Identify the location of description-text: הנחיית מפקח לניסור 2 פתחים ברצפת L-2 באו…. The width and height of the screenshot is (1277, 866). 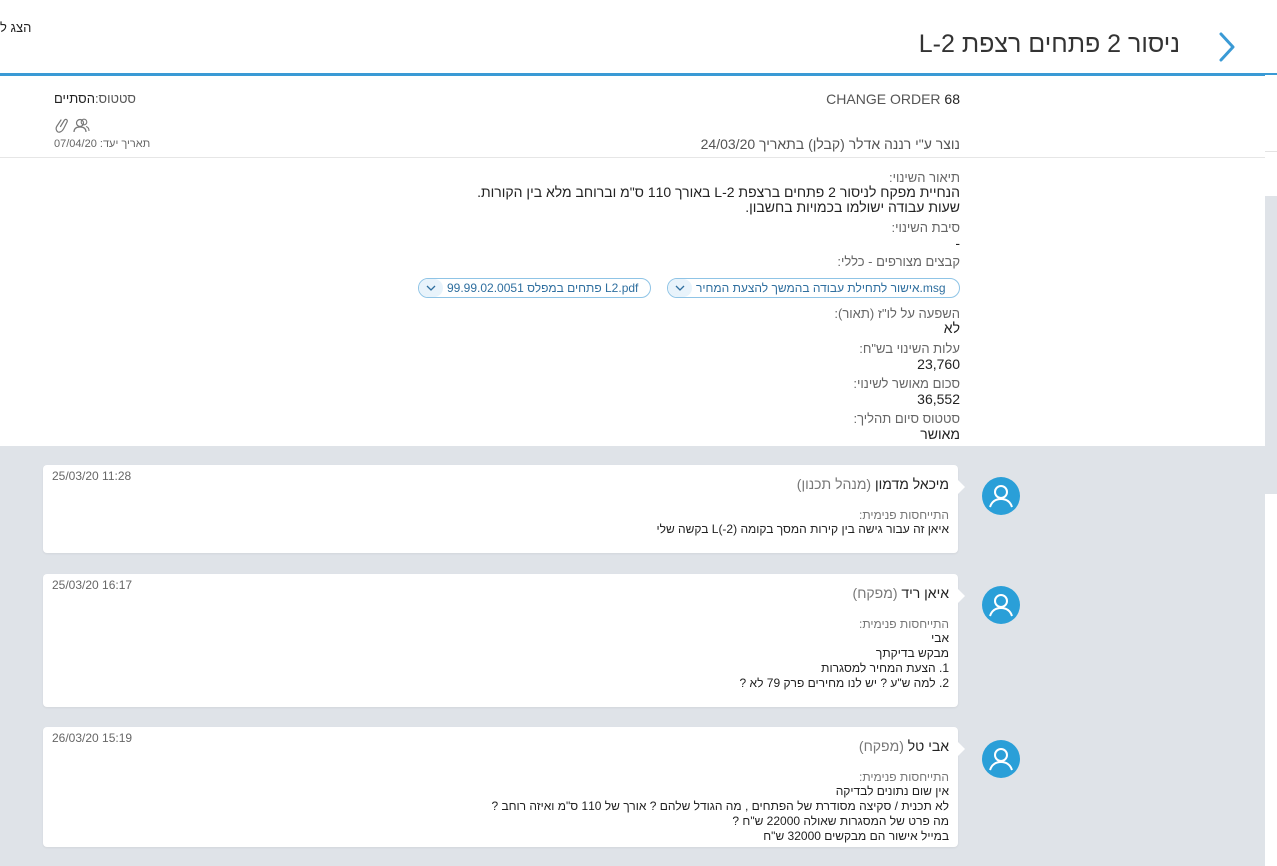
(718, 200).